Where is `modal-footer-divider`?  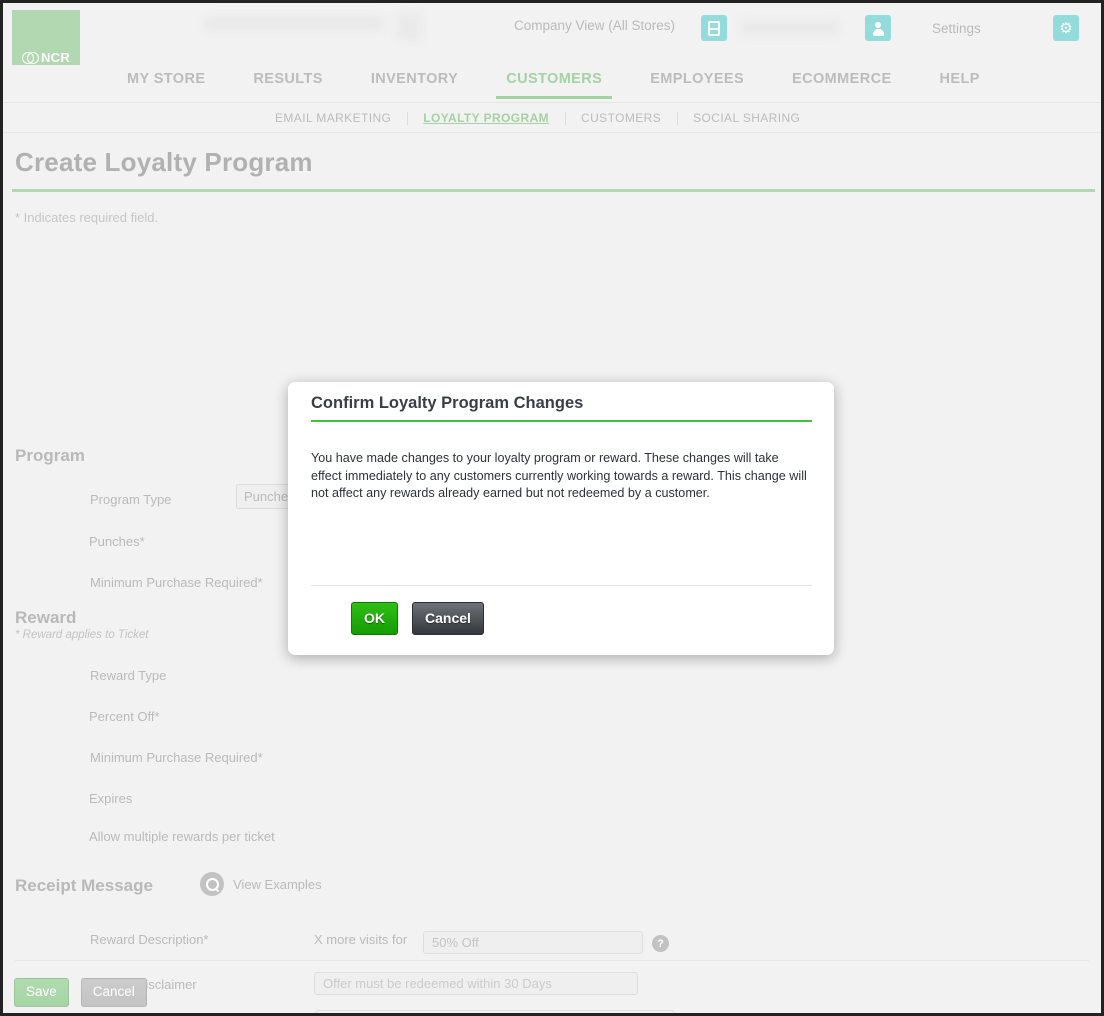 modal-footer-divider is located at coordinates (561, 585).